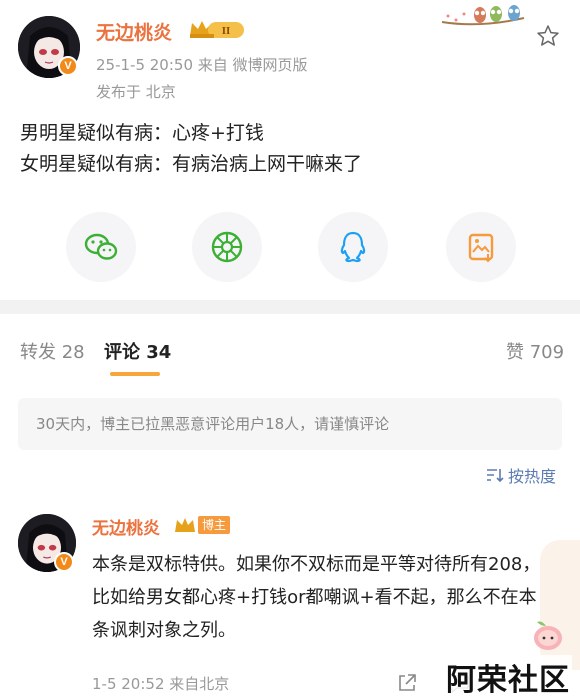 The width and height of the screenshot is (580, 699). I want to click on save-image-icon, so click(481, 248).